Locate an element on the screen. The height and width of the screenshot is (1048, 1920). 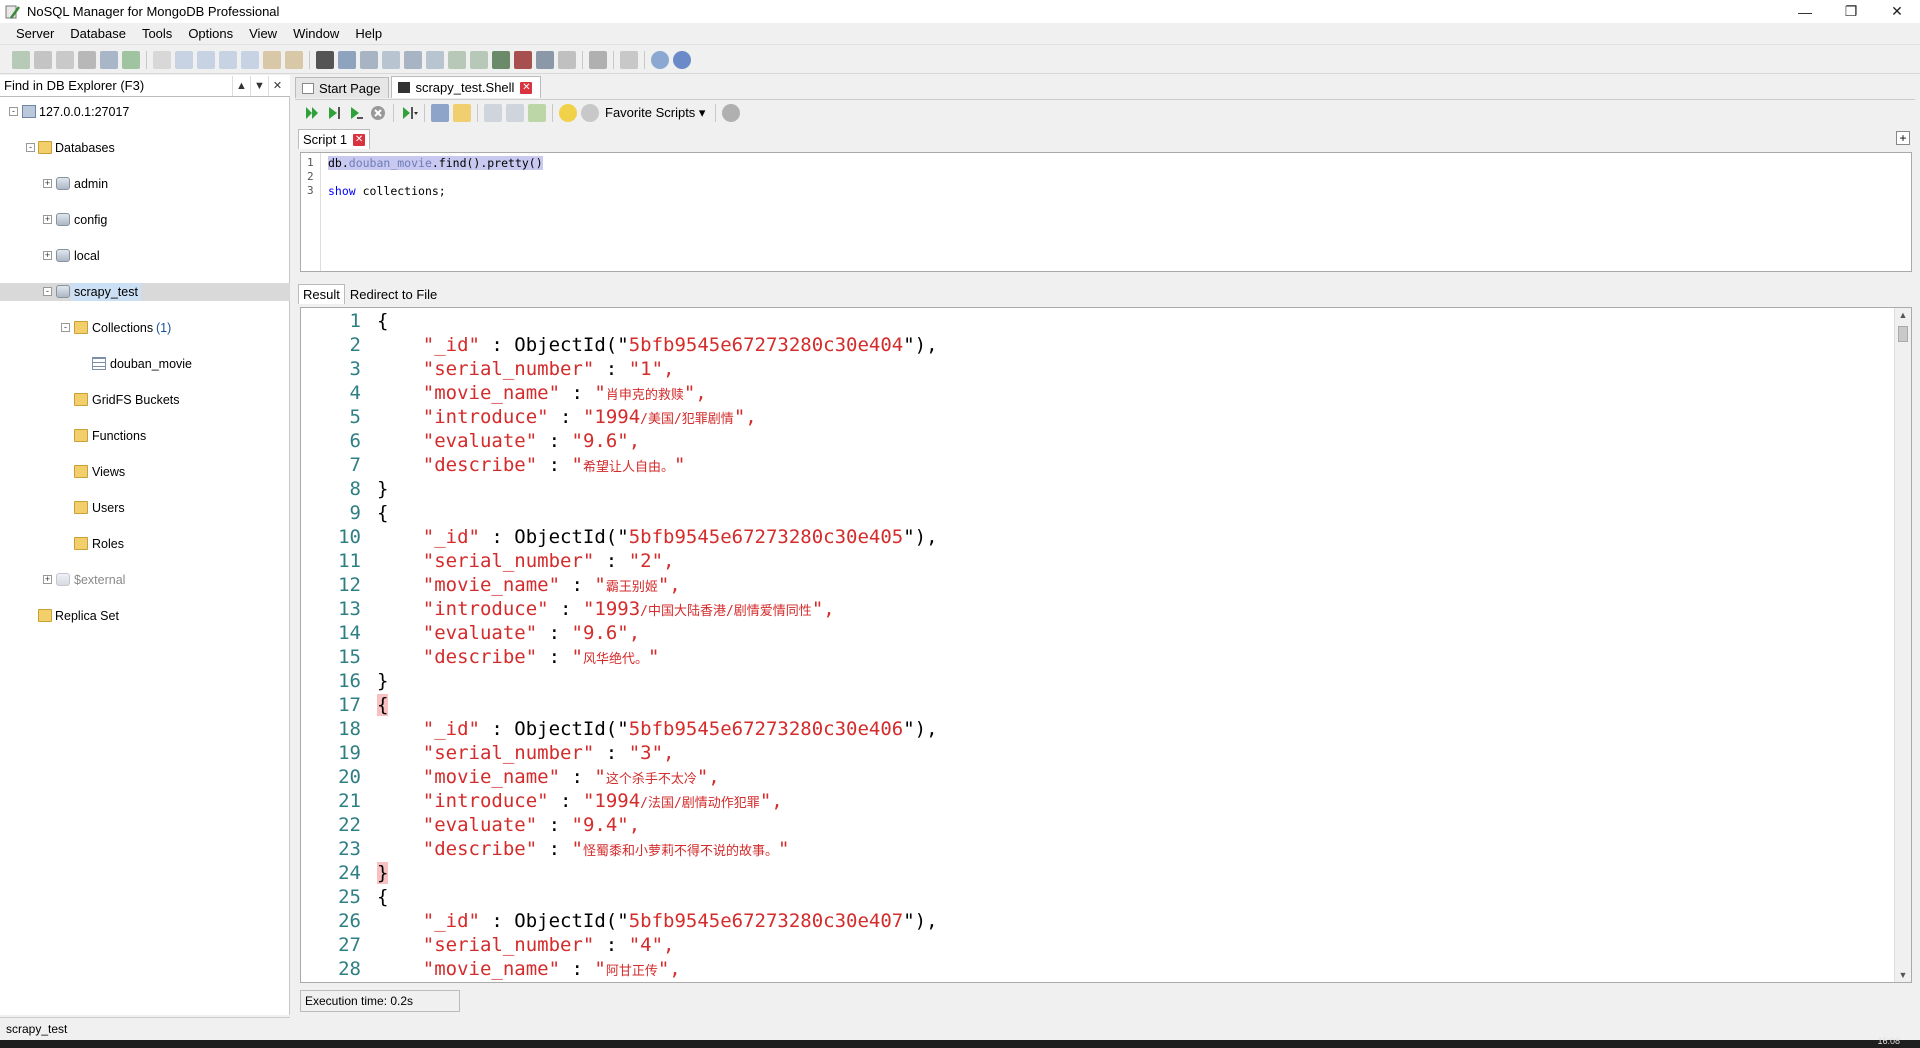
menu-window: Window is located at coordinates (316, 34).